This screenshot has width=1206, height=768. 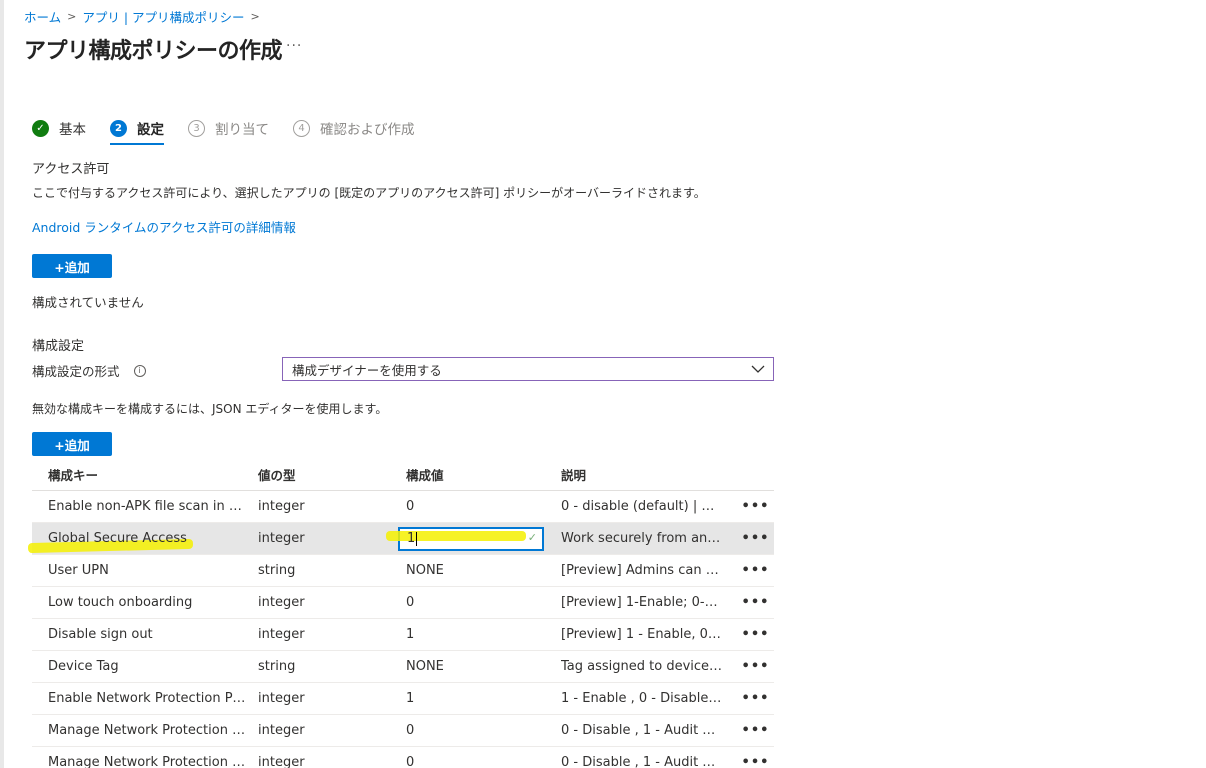 I want to click on breadcrumb-home: ホーム, so click(x=42, y=16).